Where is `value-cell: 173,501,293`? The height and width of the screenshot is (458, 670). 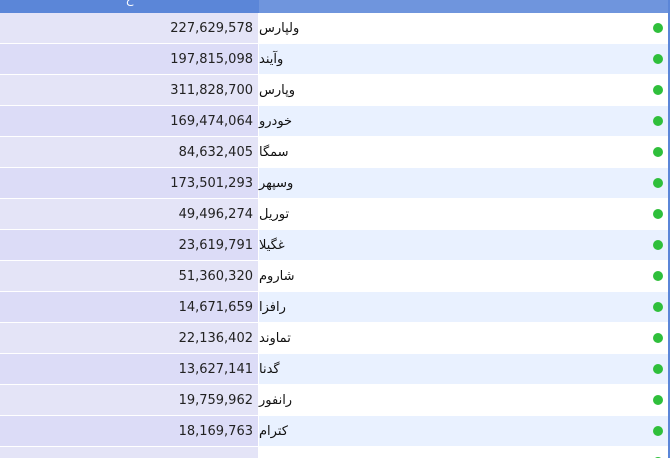 value-cell: 173,501,293 is located at coordinates (129, 183).